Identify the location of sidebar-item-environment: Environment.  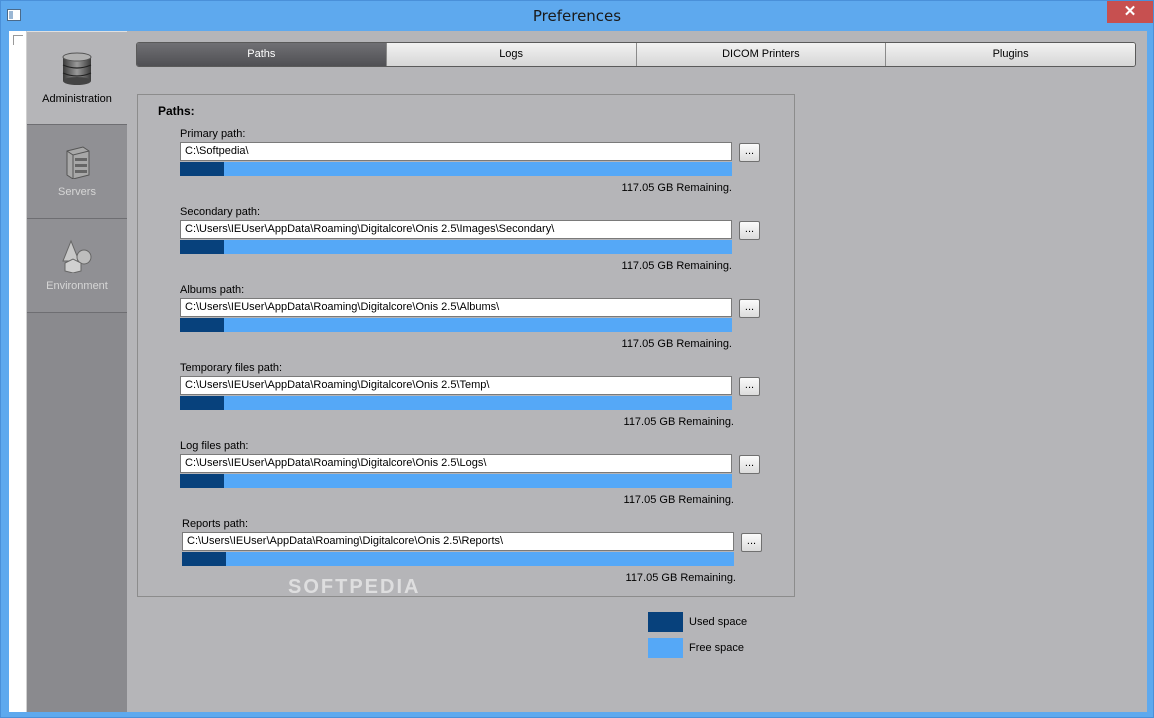
(77, 266).